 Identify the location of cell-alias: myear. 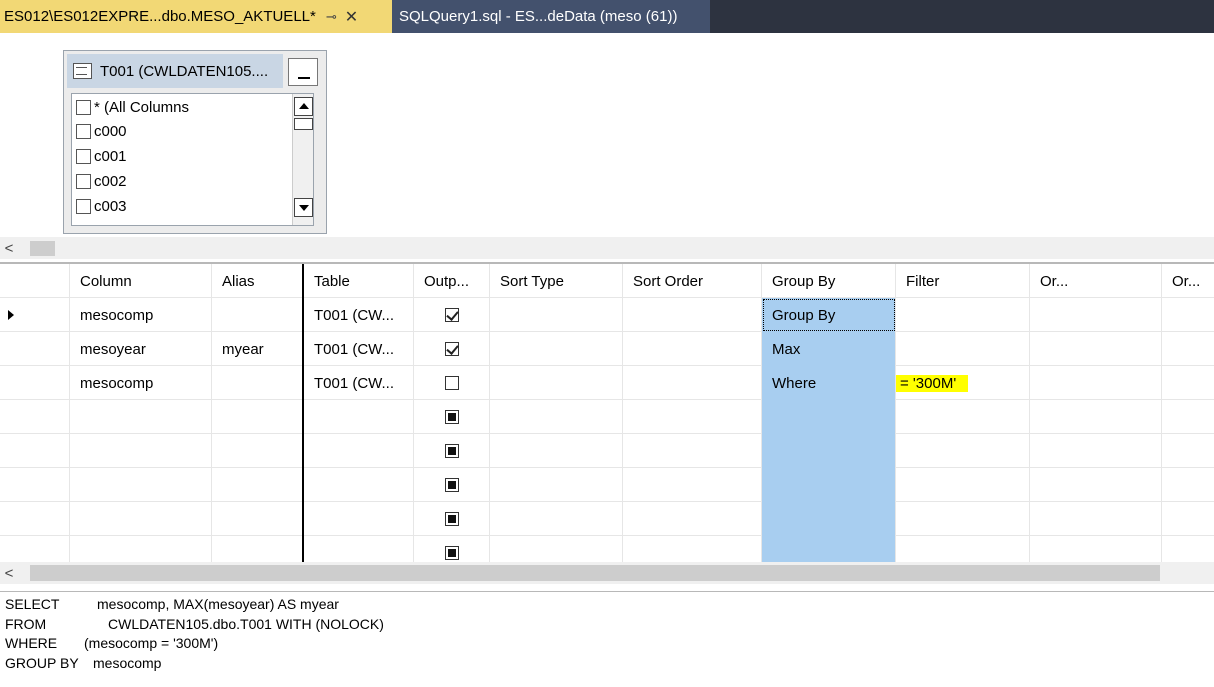
(258, 349).